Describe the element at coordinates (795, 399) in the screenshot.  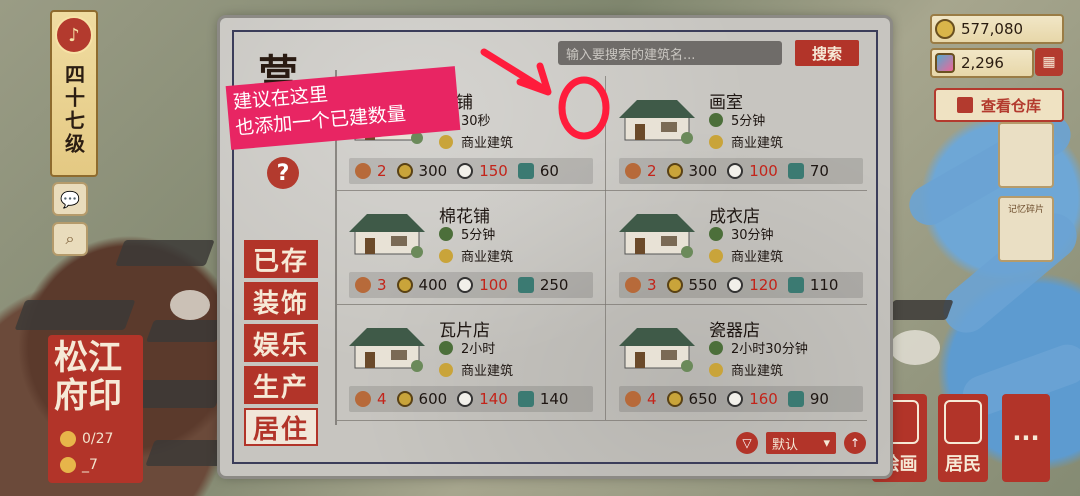
I see `vase-icon` at that location.